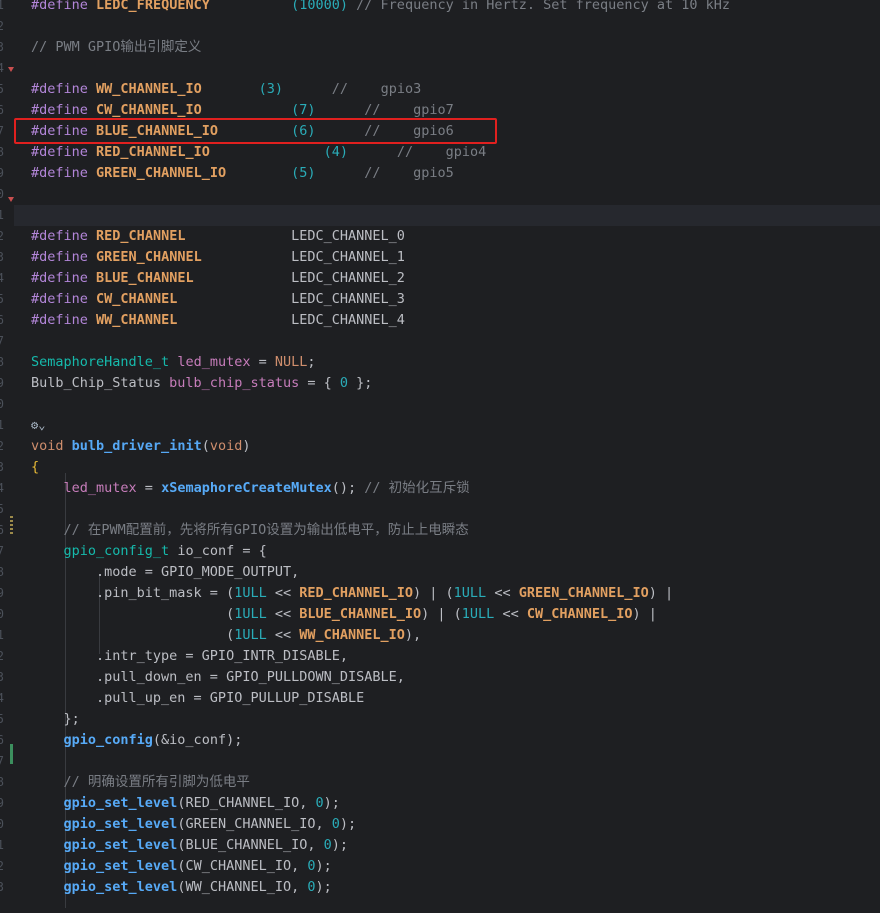 The image size is (880, 913). Describe the element at coordinates (417, 488) in the screenshot. I see `code-token: // 初始化互斥锁` at that location.